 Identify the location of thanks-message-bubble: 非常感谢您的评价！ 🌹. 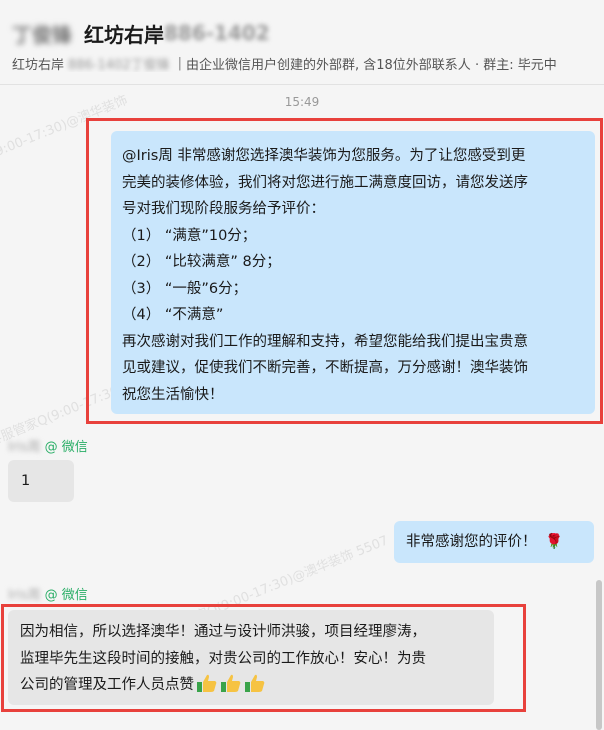
(494, 542).